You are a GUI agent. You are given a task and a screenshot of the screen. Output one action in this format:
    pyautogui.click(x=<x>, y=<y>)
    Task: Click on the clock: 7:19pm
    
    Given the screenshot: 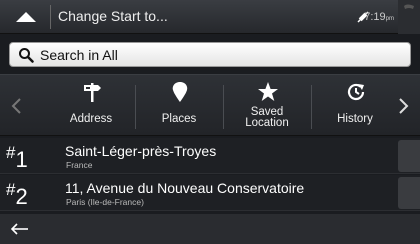 What is the action you would take?
    pyautogui.click(x=379, y=17)
    